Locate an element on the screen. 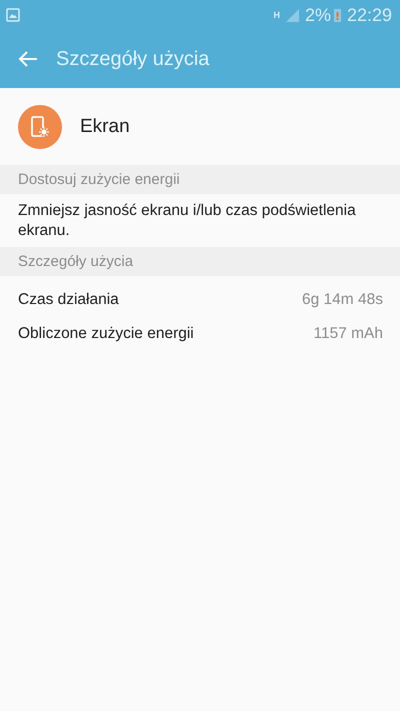  signal-icon is located at coordinates (292, 15).